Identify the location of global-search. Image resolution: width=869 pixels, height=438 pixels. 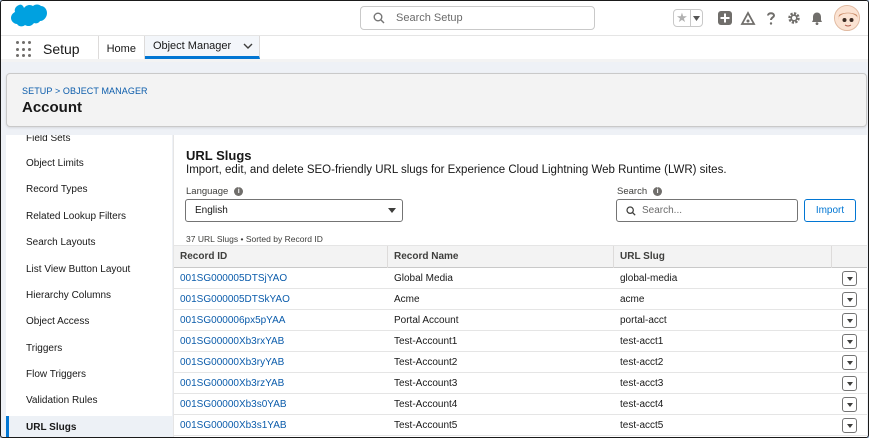
(477, 18).